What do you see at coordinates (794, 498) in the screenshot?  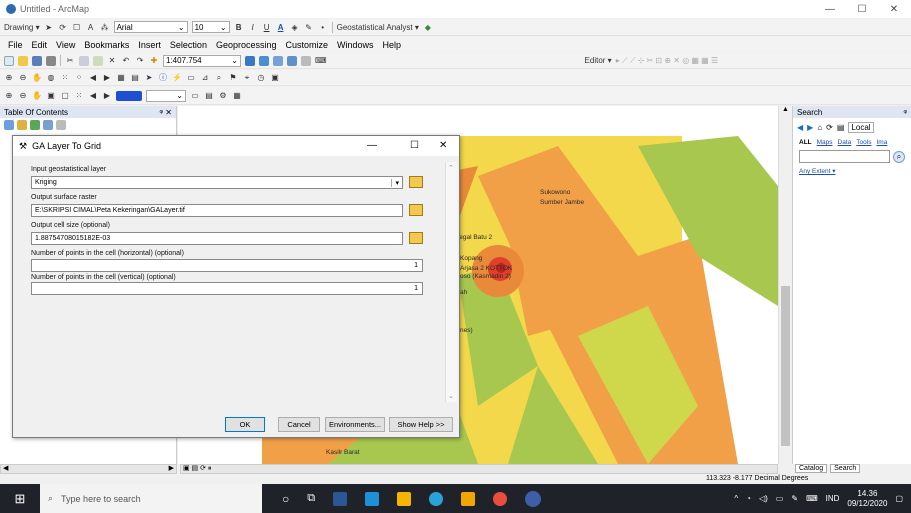 I see `pen-icon: ✎` at bounding box center [794, 498].